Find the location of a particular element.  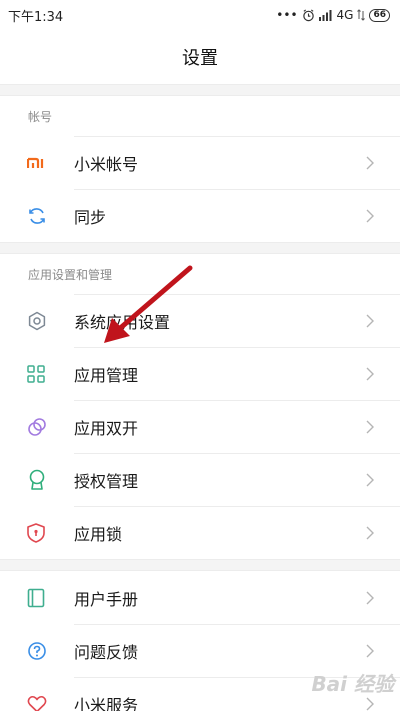

settings-item-label: 应用锁 is located at coordinates (98, 534).